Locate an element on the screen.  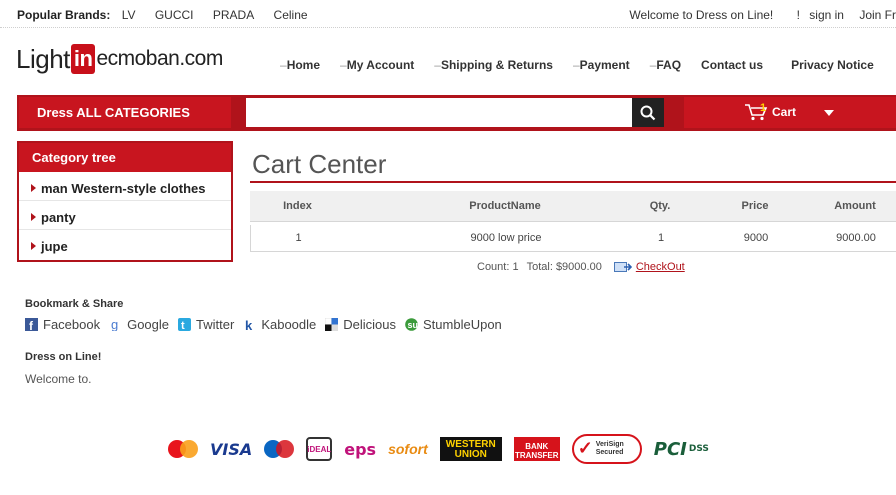
share-delicious-label: Delicious is located at coordinates (370, 324).